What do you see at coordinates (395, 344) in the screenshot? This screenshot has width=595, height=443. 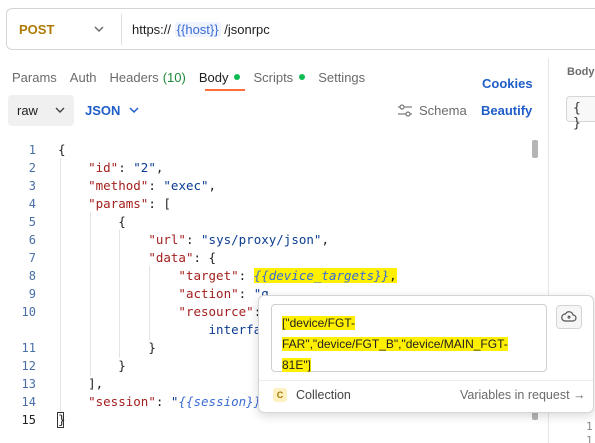 I see `value-line: FAR","device/FGT_B","device/MAIN_FGT-` at bounding box center [395, 344].